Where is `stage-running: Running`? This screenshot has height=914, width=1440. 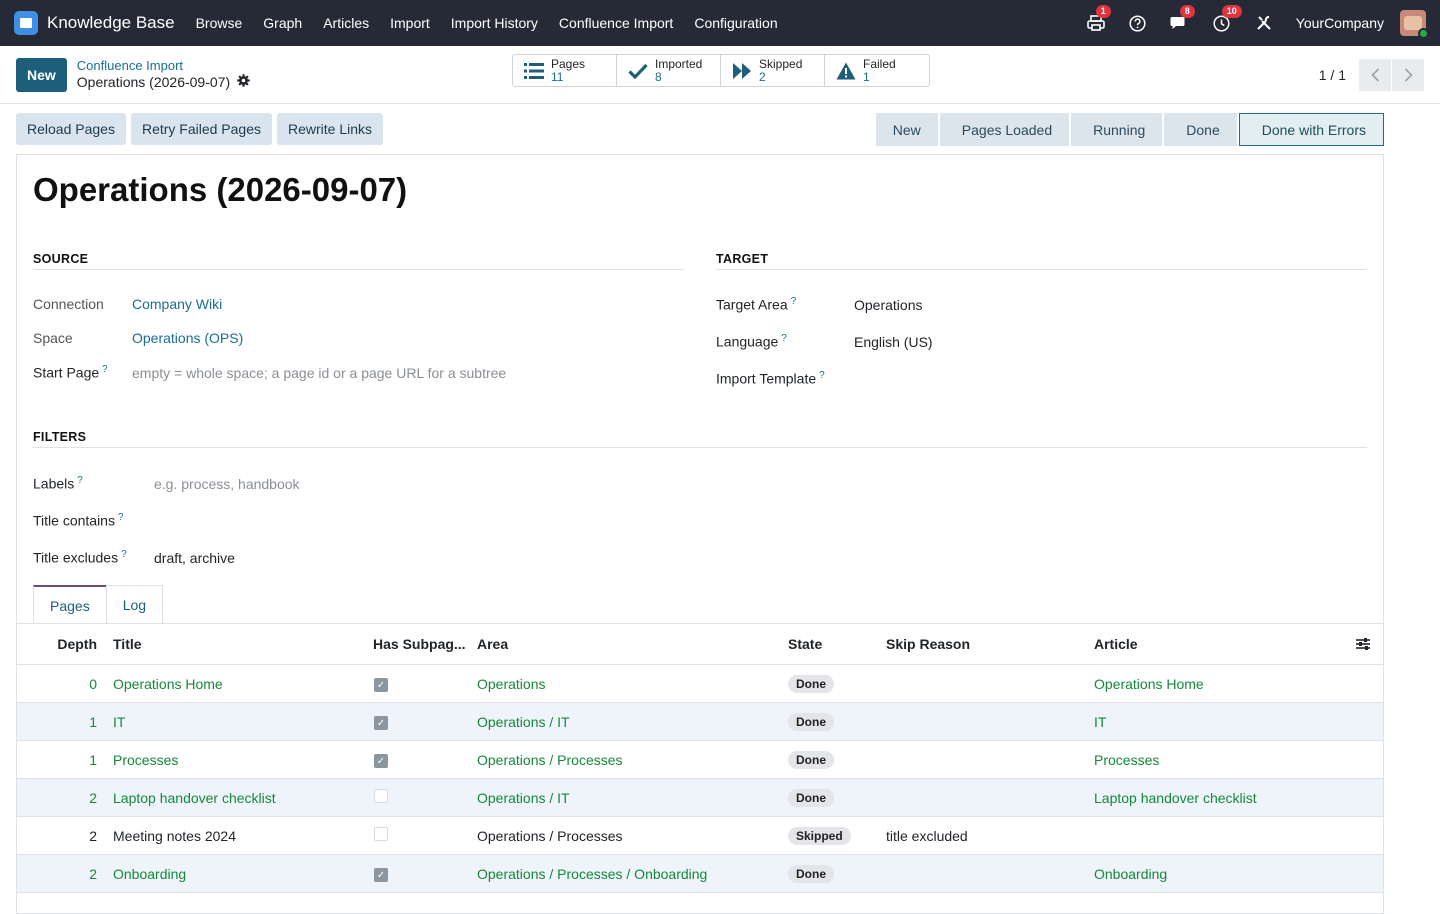 stage-running: Running is located at coordinates (1117, 129).